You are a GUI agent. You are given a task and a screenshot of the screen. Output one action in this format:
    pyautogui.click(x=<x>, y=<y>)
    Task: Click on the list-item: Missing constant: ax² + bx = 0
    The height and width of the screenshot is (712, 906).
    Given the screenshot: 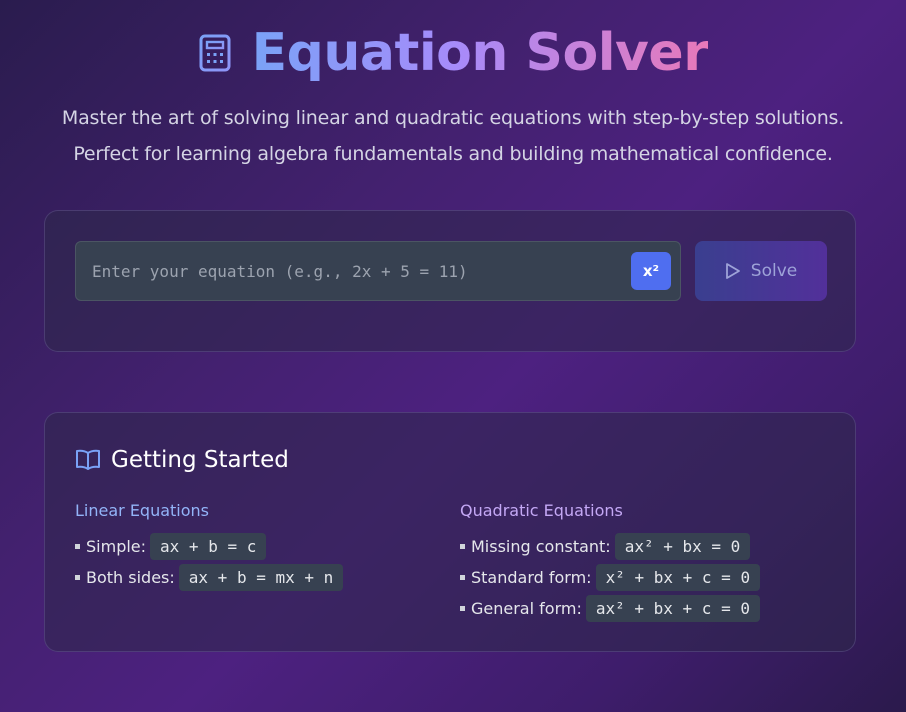 What is the action you would take?
    pyautogui.click(x=610, y=546)
    